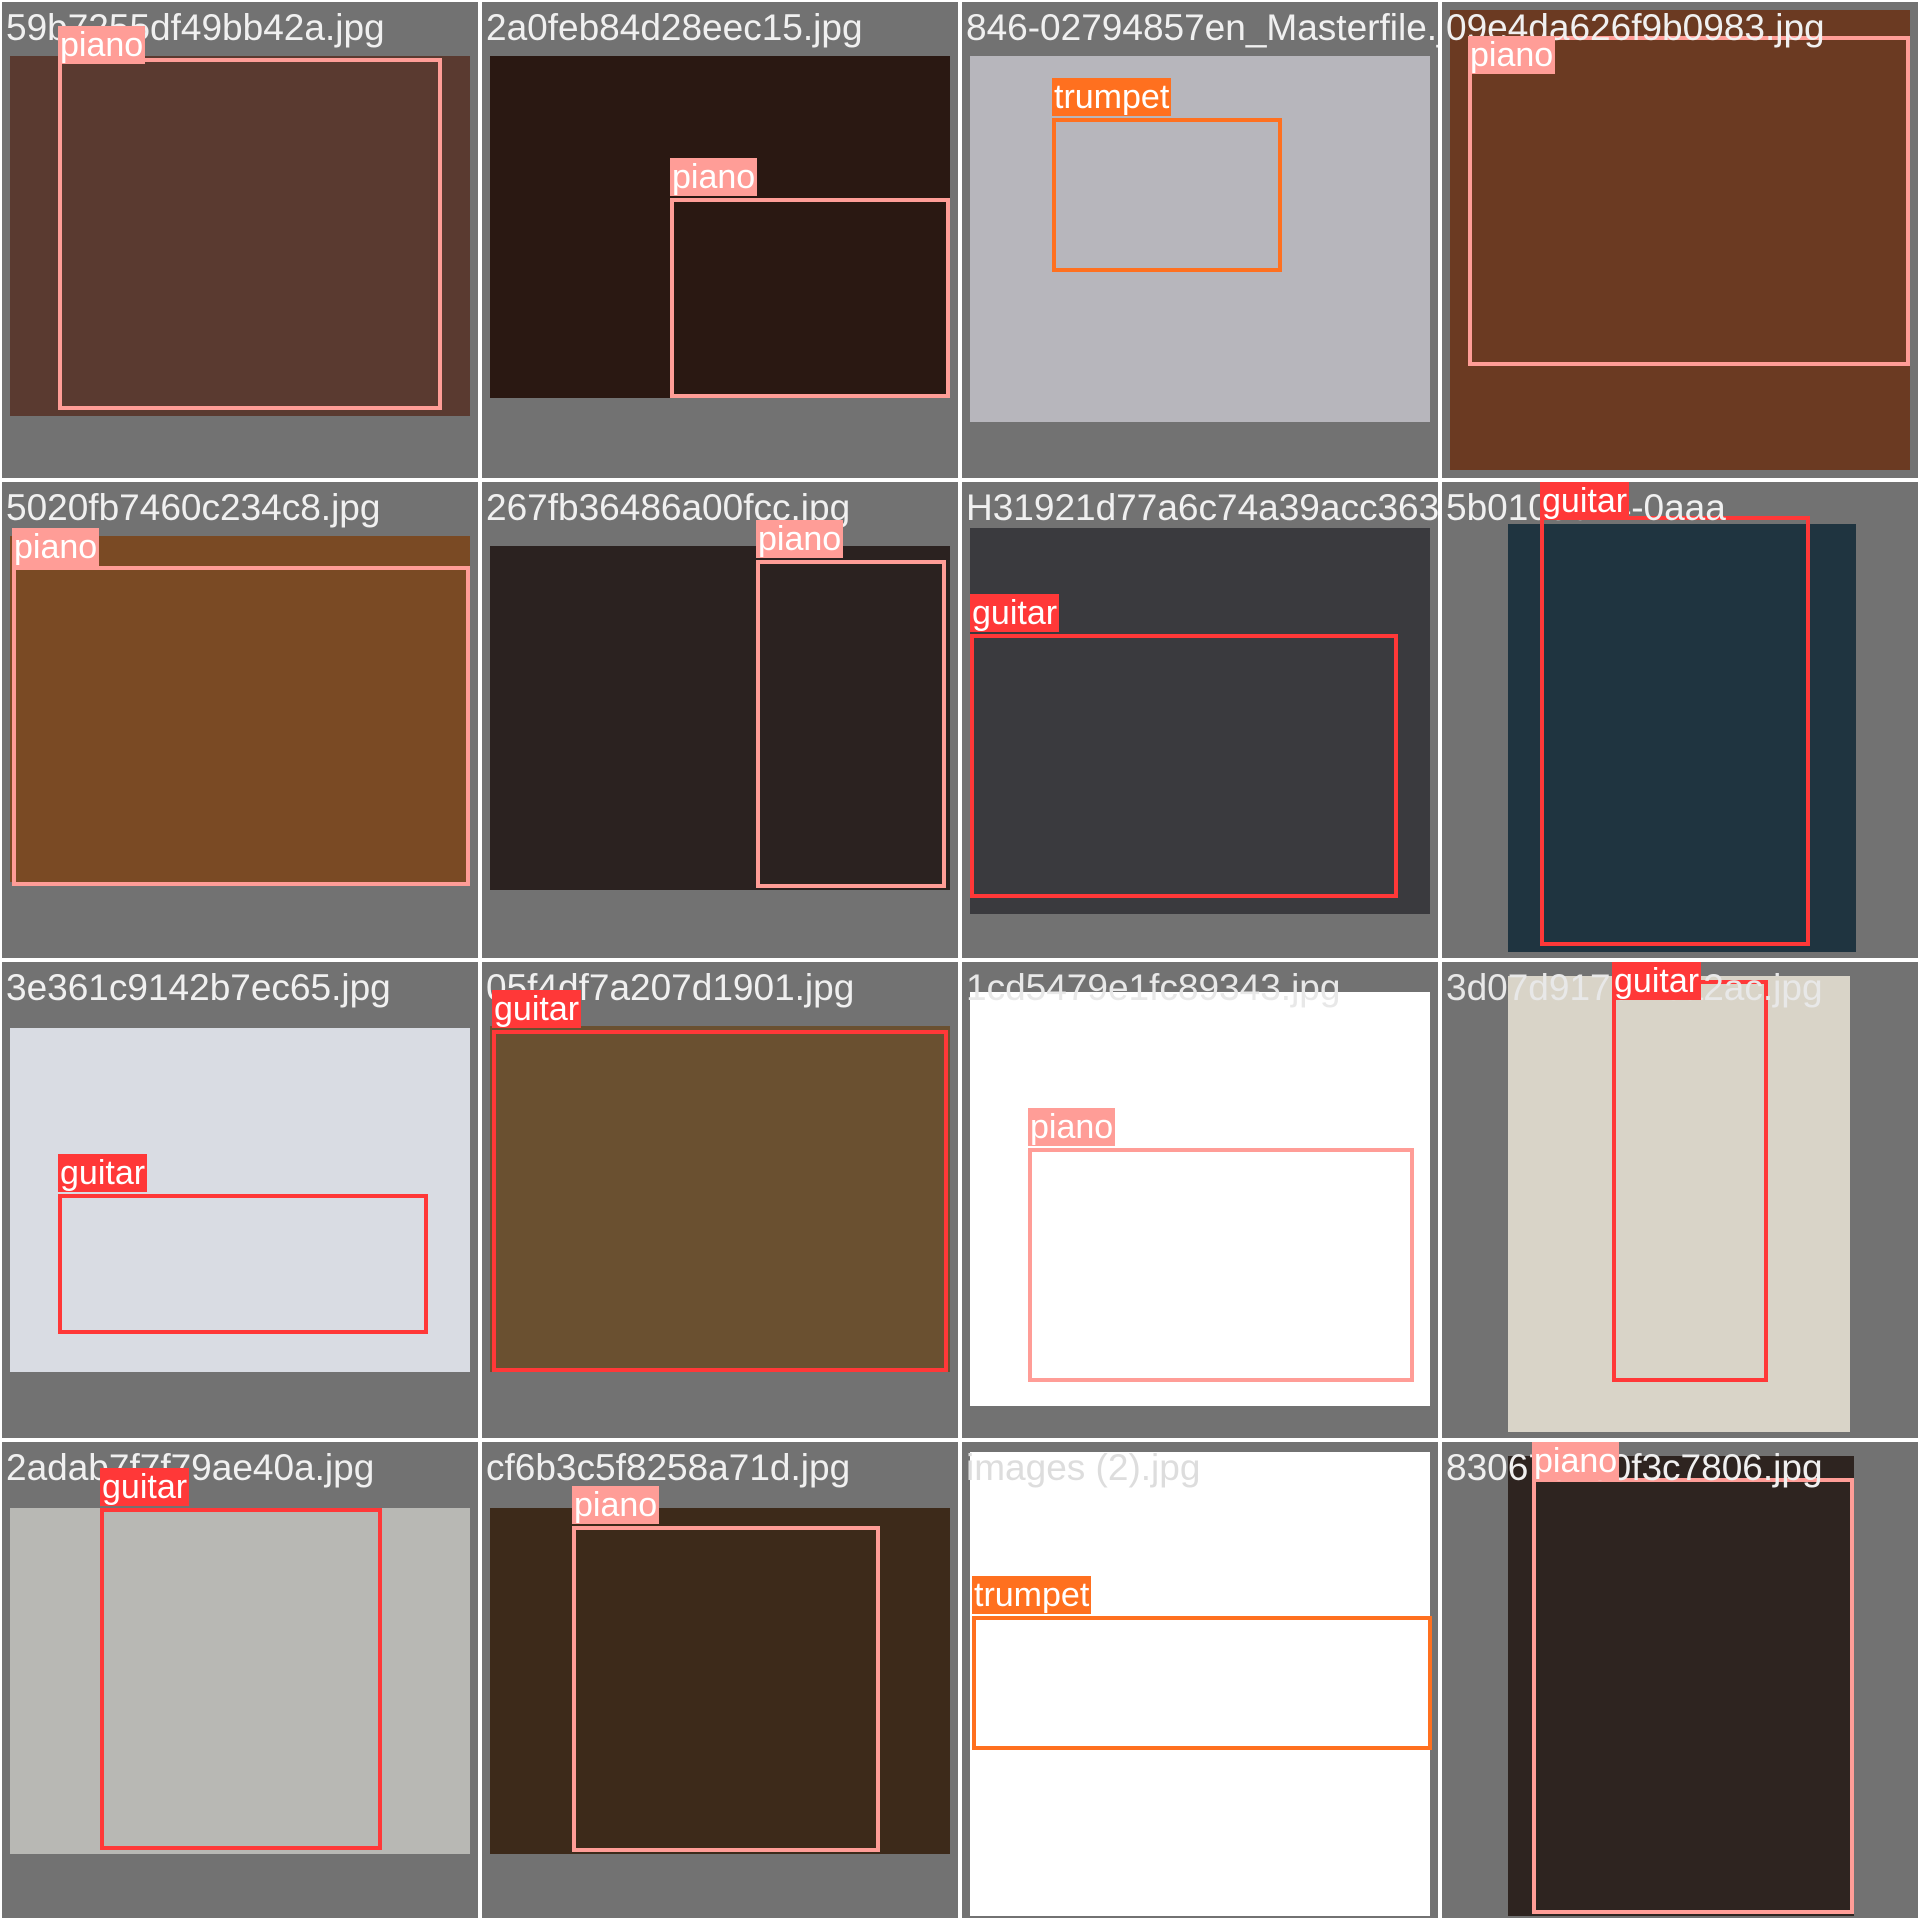 This screenshot has width=1920, height=1920. I want to click on tile-filename: 846-02794857en_Masterfile.jpg, so click(1202, 27).